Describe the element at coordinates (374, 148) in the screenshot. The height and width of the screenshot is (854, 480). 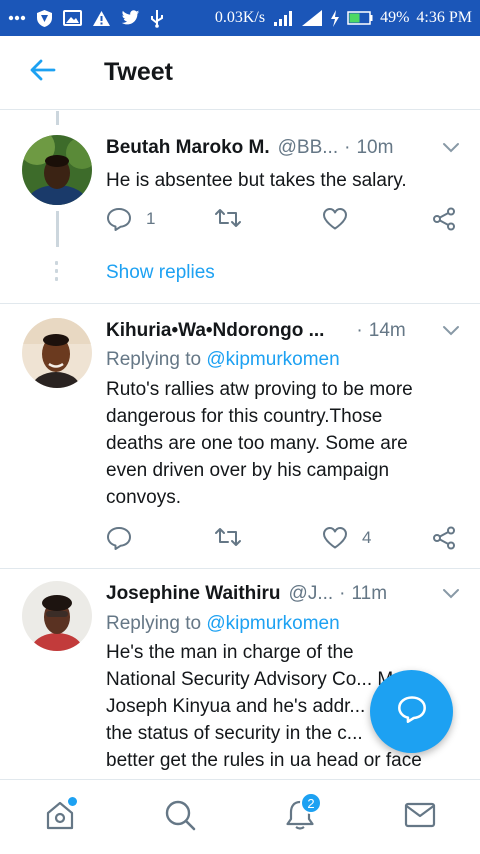
I see `tweet-time: 10m` at that location.